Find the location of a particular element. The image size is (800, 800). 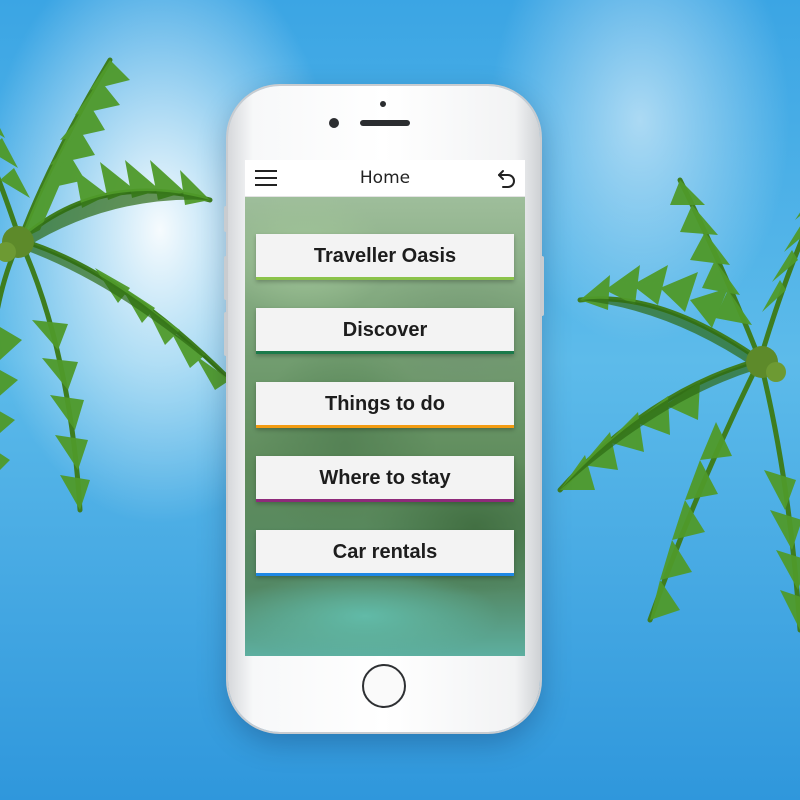

phone-speaker is located at coordinates (385, 123).